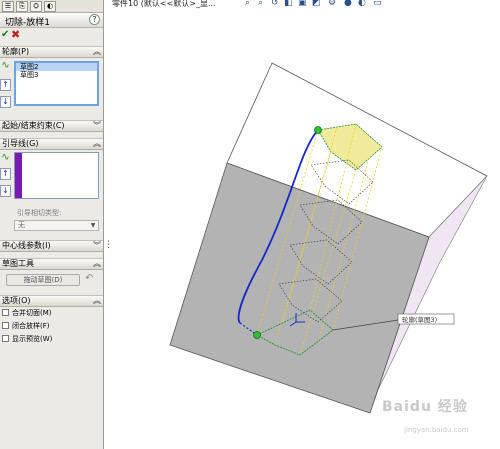 Image resolution: width=500 pixels, height=449 pixels. I want to click on checkbox-label: 闭合放样(F), so click(31, 326).